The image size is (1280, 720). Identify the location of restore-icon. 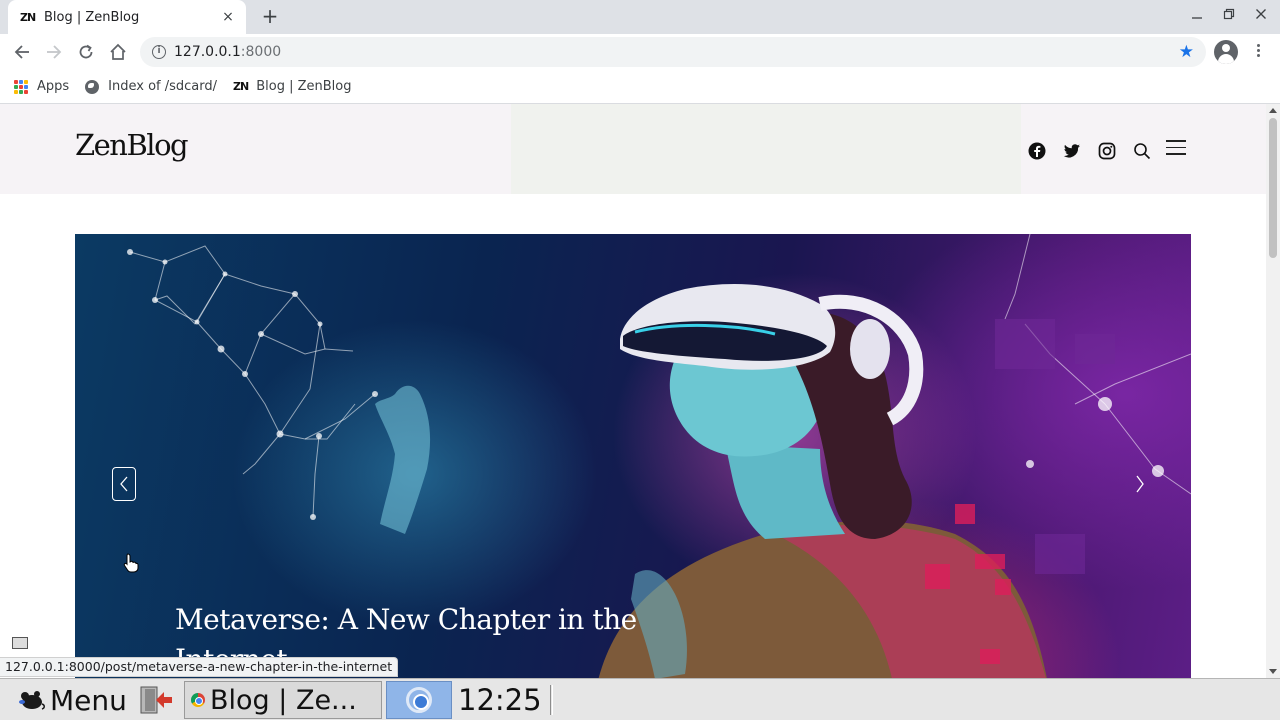
(1229, 17).